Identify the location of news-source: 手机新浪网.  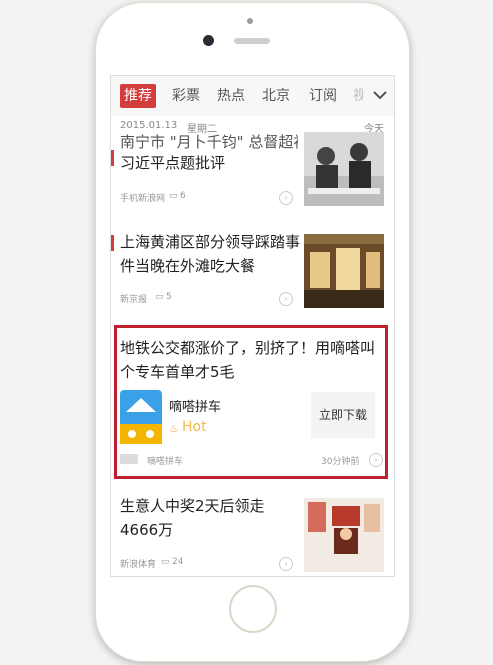
(143, 199).